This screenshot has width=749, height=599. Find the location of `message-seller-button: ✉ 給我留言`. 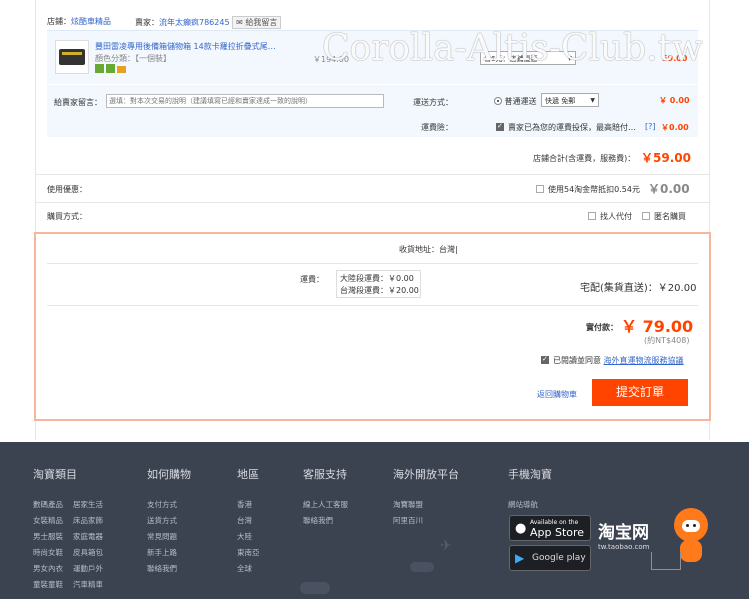

message-seller-button: ✉ 給我留言 is located at coordinates (257, 22).